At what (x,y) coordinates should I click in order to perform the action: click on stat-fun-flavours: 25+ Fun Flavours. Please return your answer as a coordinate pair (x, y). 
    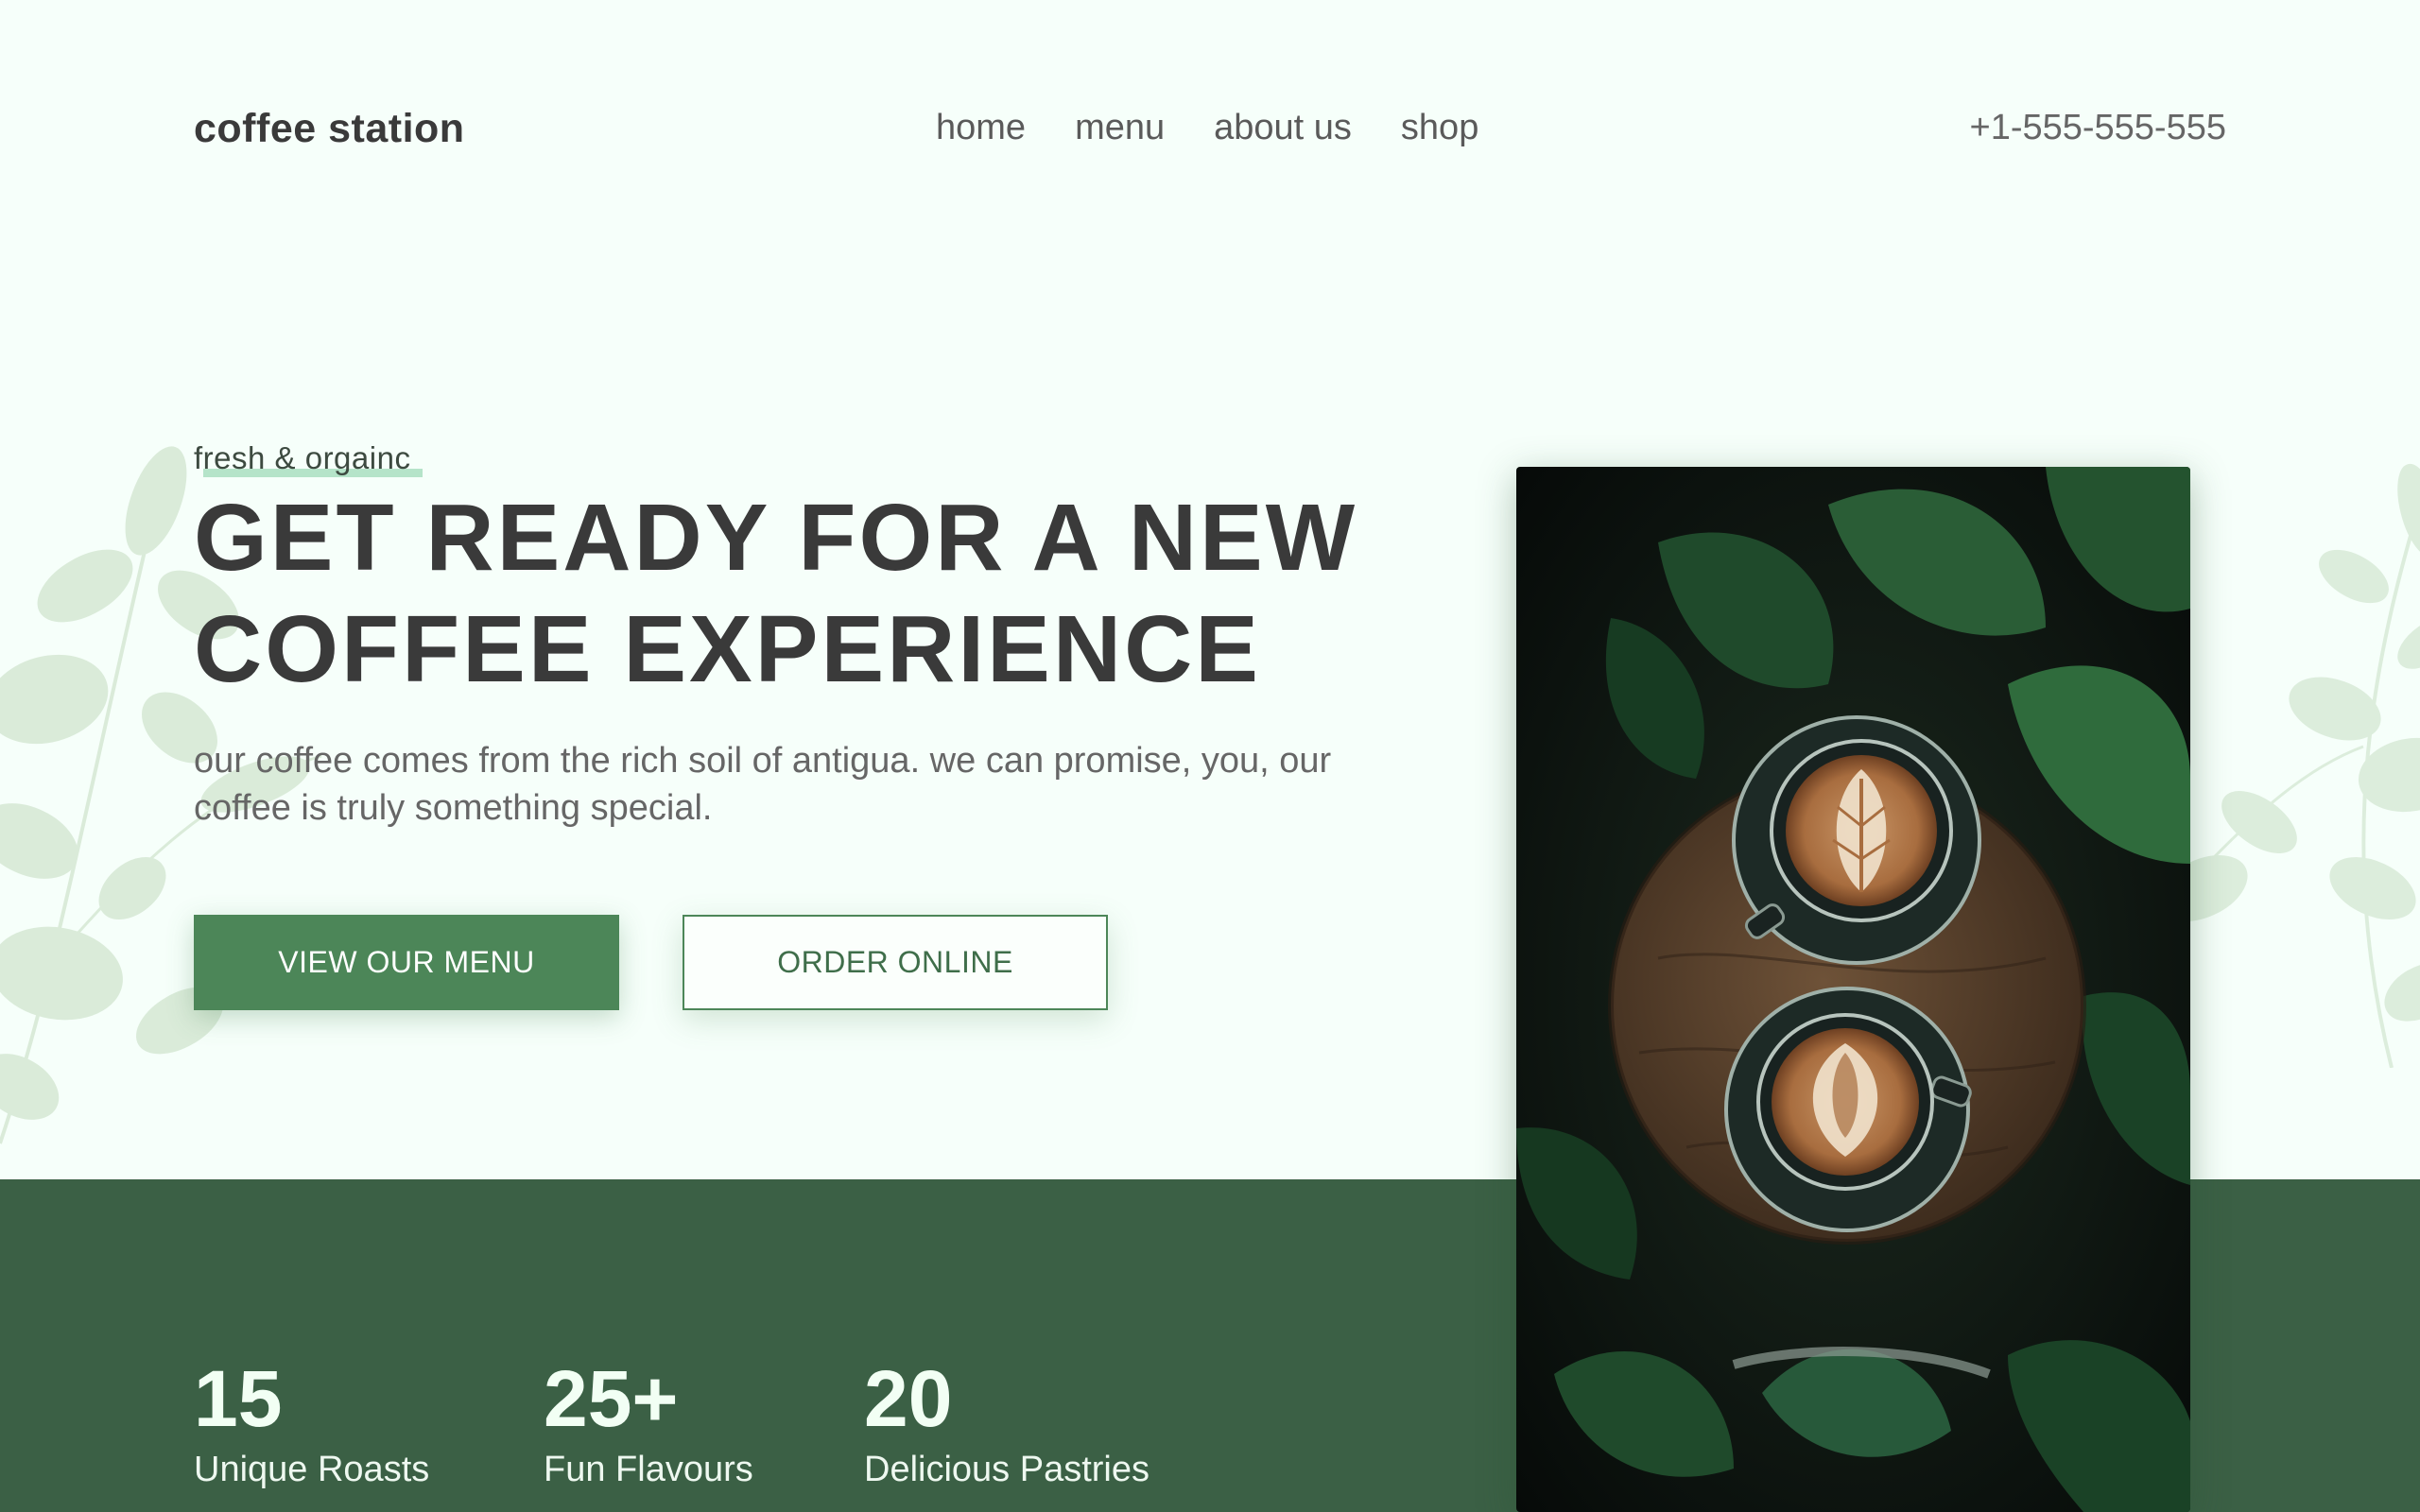
    Looking at the image, I should click on (648, 1421).